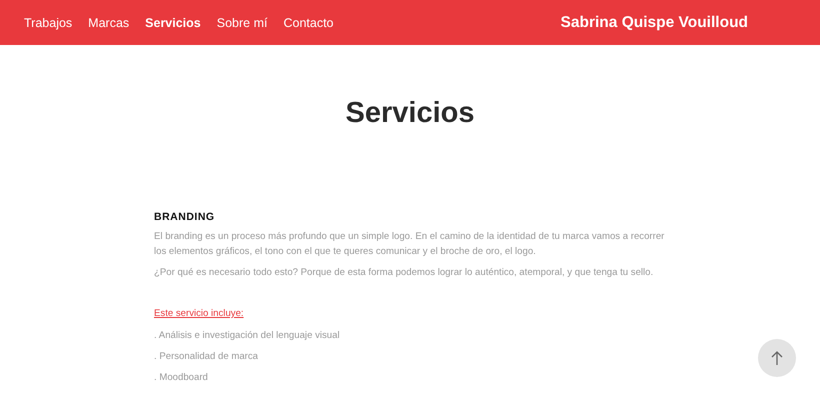  I want to click on section-heading: BRANDING, so click(185, 217).